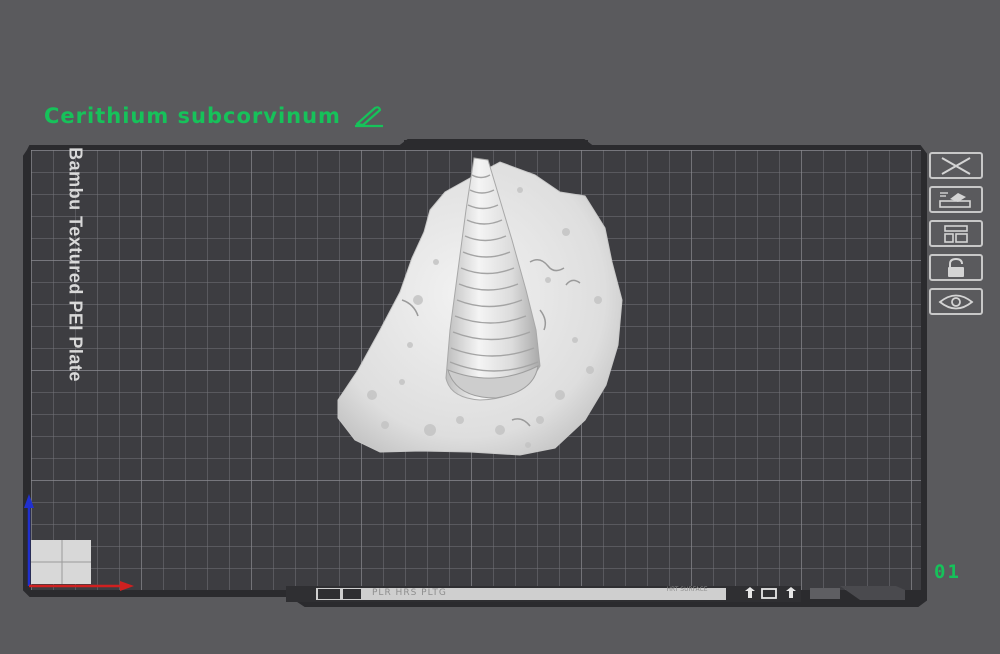  I want to click on plate-footer, so click(543, 594).